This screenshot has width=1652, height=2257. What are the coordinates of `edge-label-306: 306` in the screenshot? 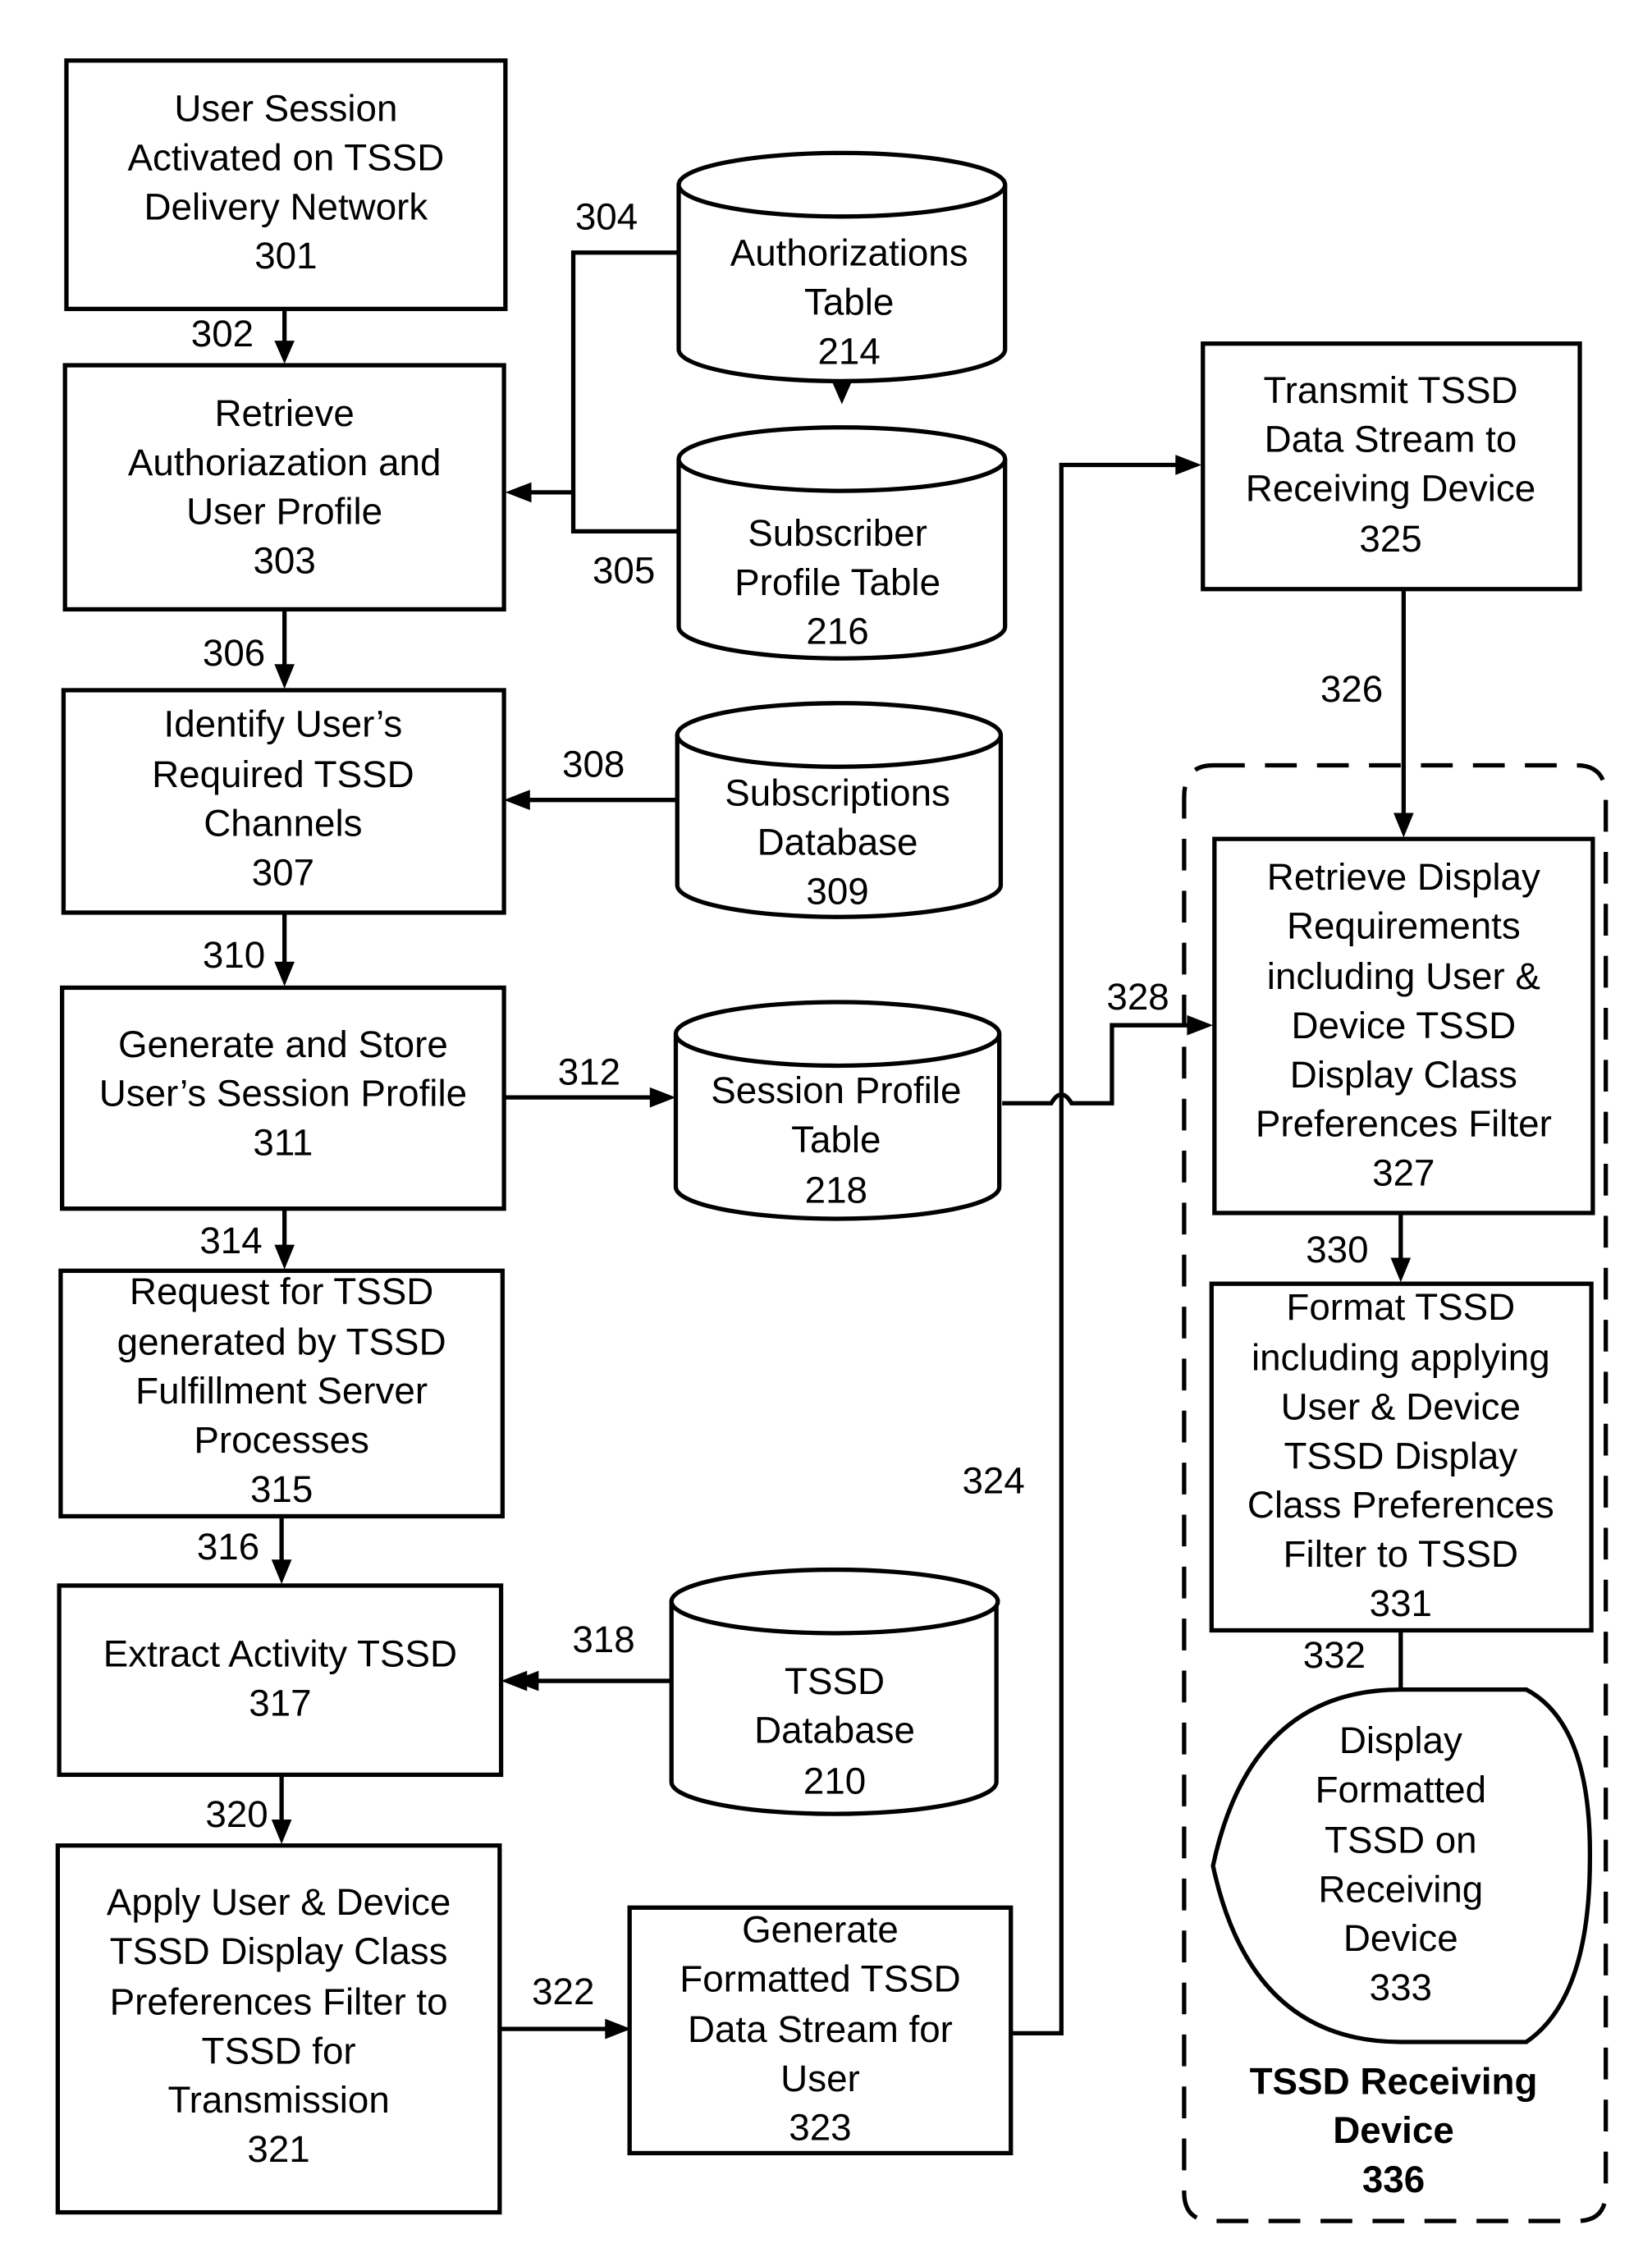 It's located at (234, 653).